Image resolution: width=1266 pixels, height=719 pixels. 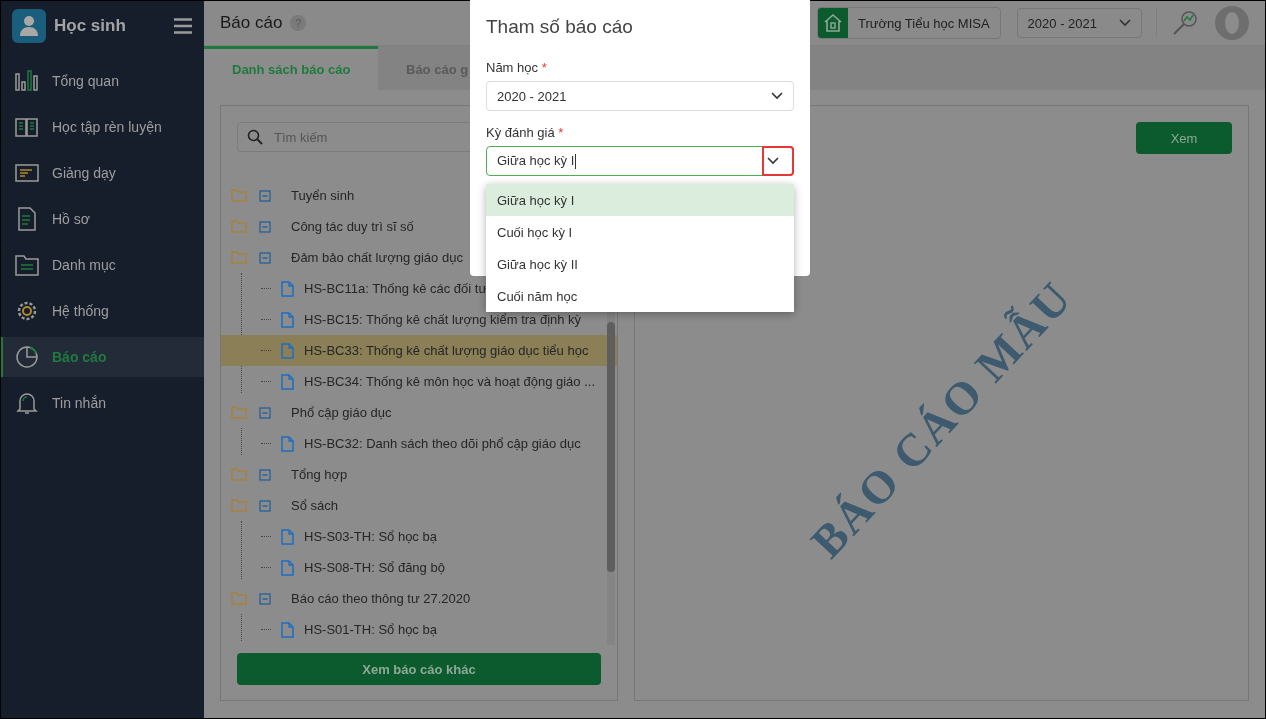 What do you see at coordinates (419, 505) in the screenshot?
I see `tree-folder: Sổ sách` at bounding box center [419, 505].